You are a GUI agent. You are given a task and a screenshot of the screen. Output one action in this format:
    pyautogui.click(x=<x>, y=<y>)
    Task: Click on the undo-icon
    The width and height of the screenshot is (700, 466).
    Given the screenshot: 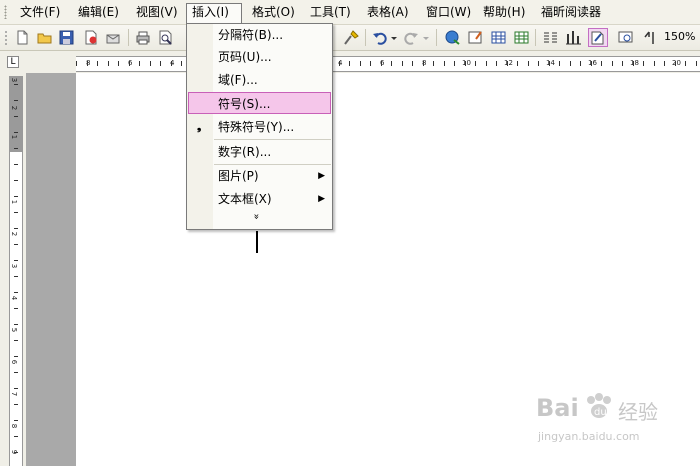 What is the action you would take?
    pyautogui.click(x=379, y=37)
    